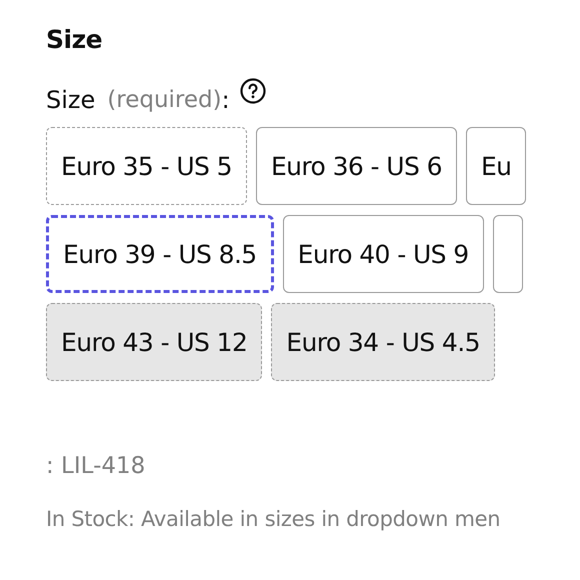 Image resolution: width=580 pixels, height=580 pixels. I want to click on size-option: Euro 35 - US 5, so click(146, 166).